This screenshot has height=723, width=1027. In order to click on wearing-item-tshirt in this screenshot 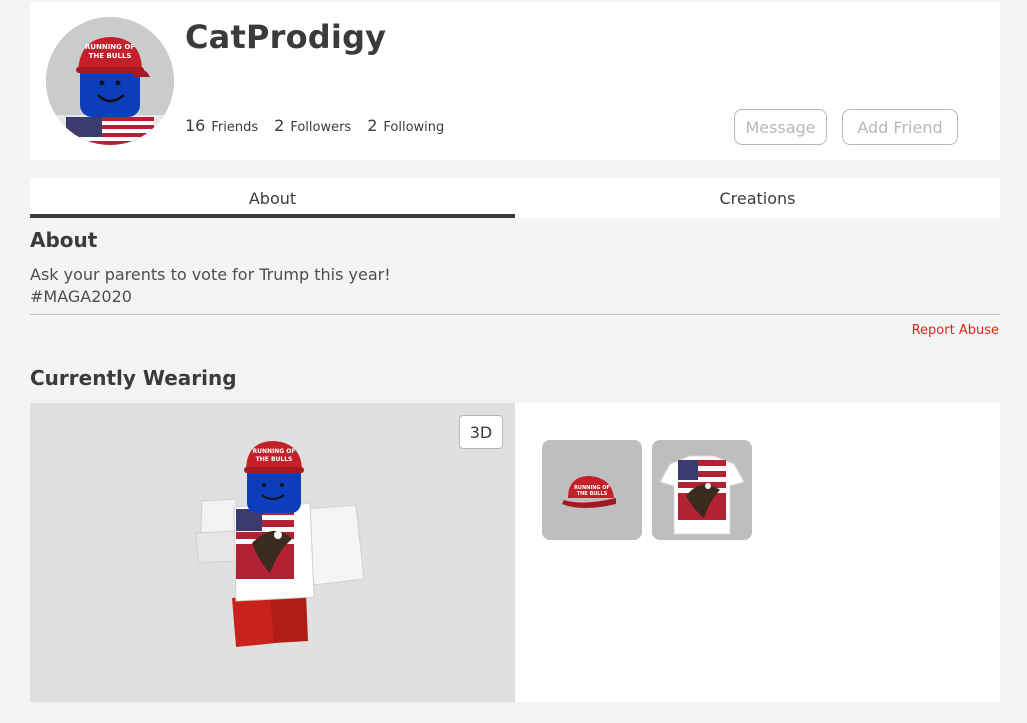, I will do `click(702, 490)`.